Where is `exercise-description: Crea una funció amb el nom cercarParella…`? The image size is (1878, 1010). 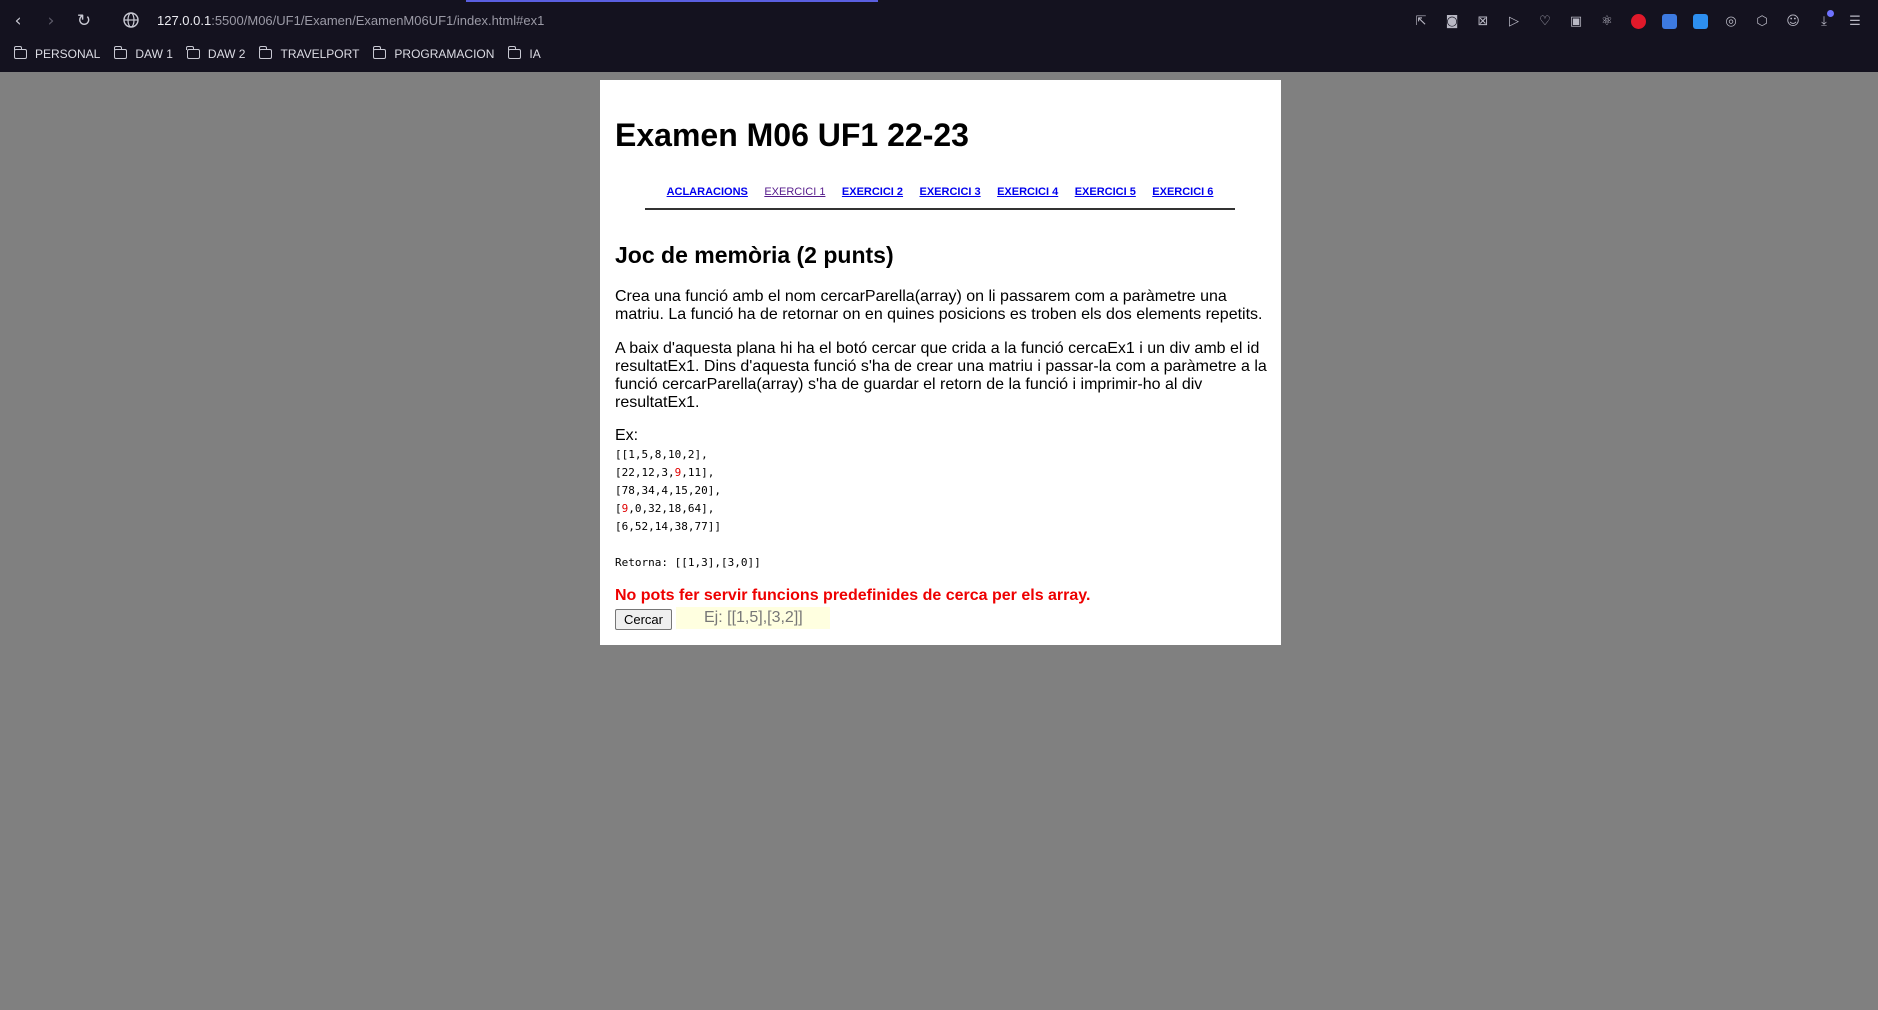 exercise-description: Crea una funció amb el nom cercarParella… is located at coordinates (939, 305).